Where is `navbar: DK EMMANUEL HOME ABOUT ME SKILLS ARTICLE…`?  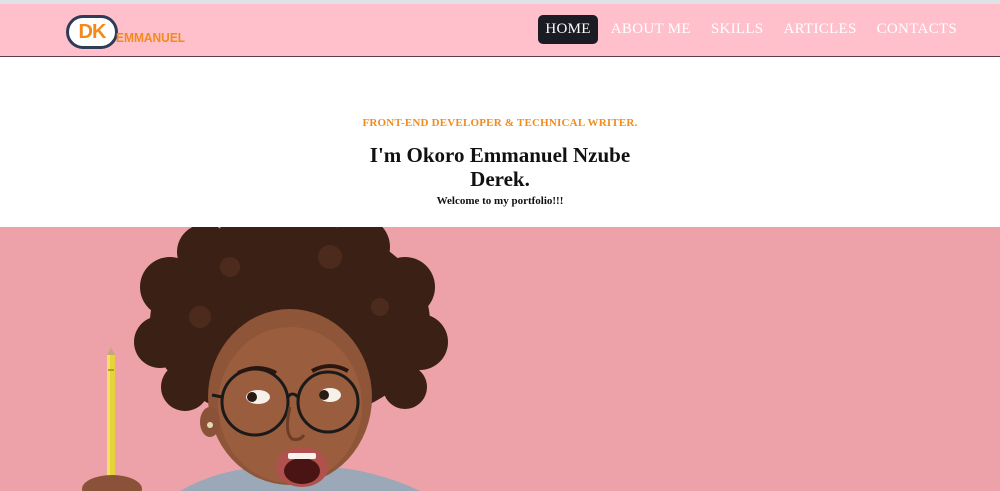
navbar: DK EMMANUEL HOME ABOUT ME SKILLS ARTICLE… is located at coordinates (500, 30).